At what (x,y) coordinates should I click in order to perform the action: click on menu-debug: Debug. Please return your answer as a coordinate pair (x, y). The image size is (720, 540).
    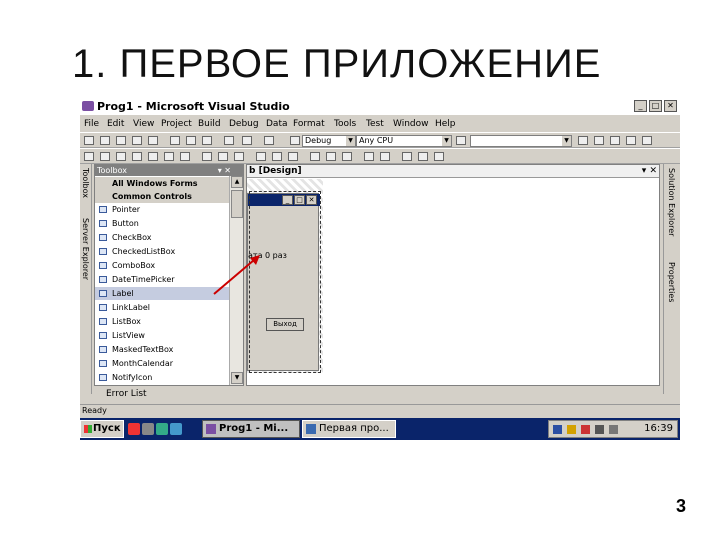
    Looking at the image, I should click on (244, 124).